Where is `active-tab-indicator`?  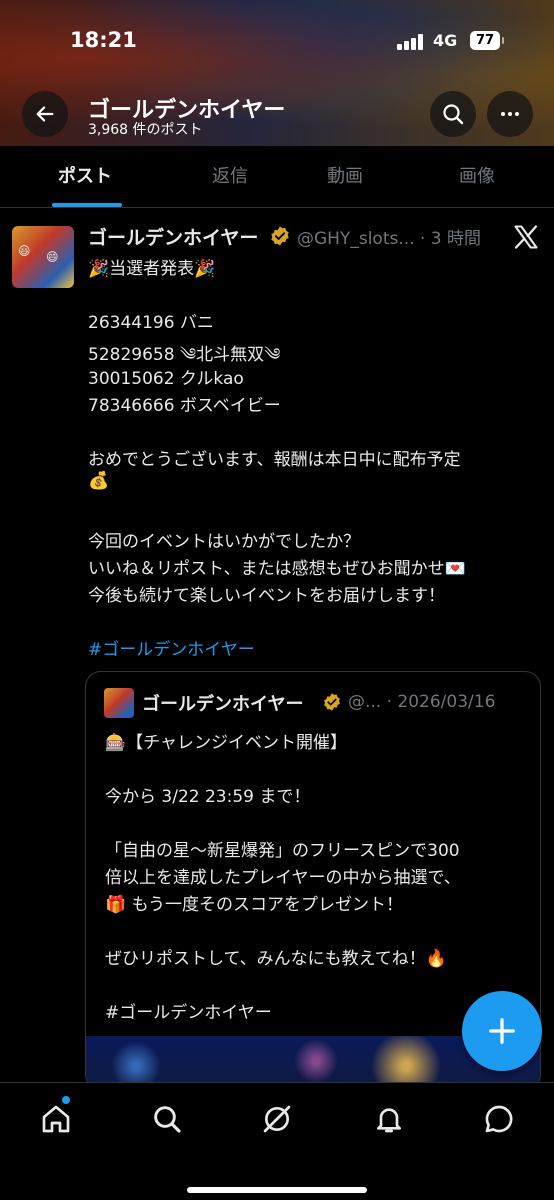 active-tab-indicator is located at coordinates (87, 205).